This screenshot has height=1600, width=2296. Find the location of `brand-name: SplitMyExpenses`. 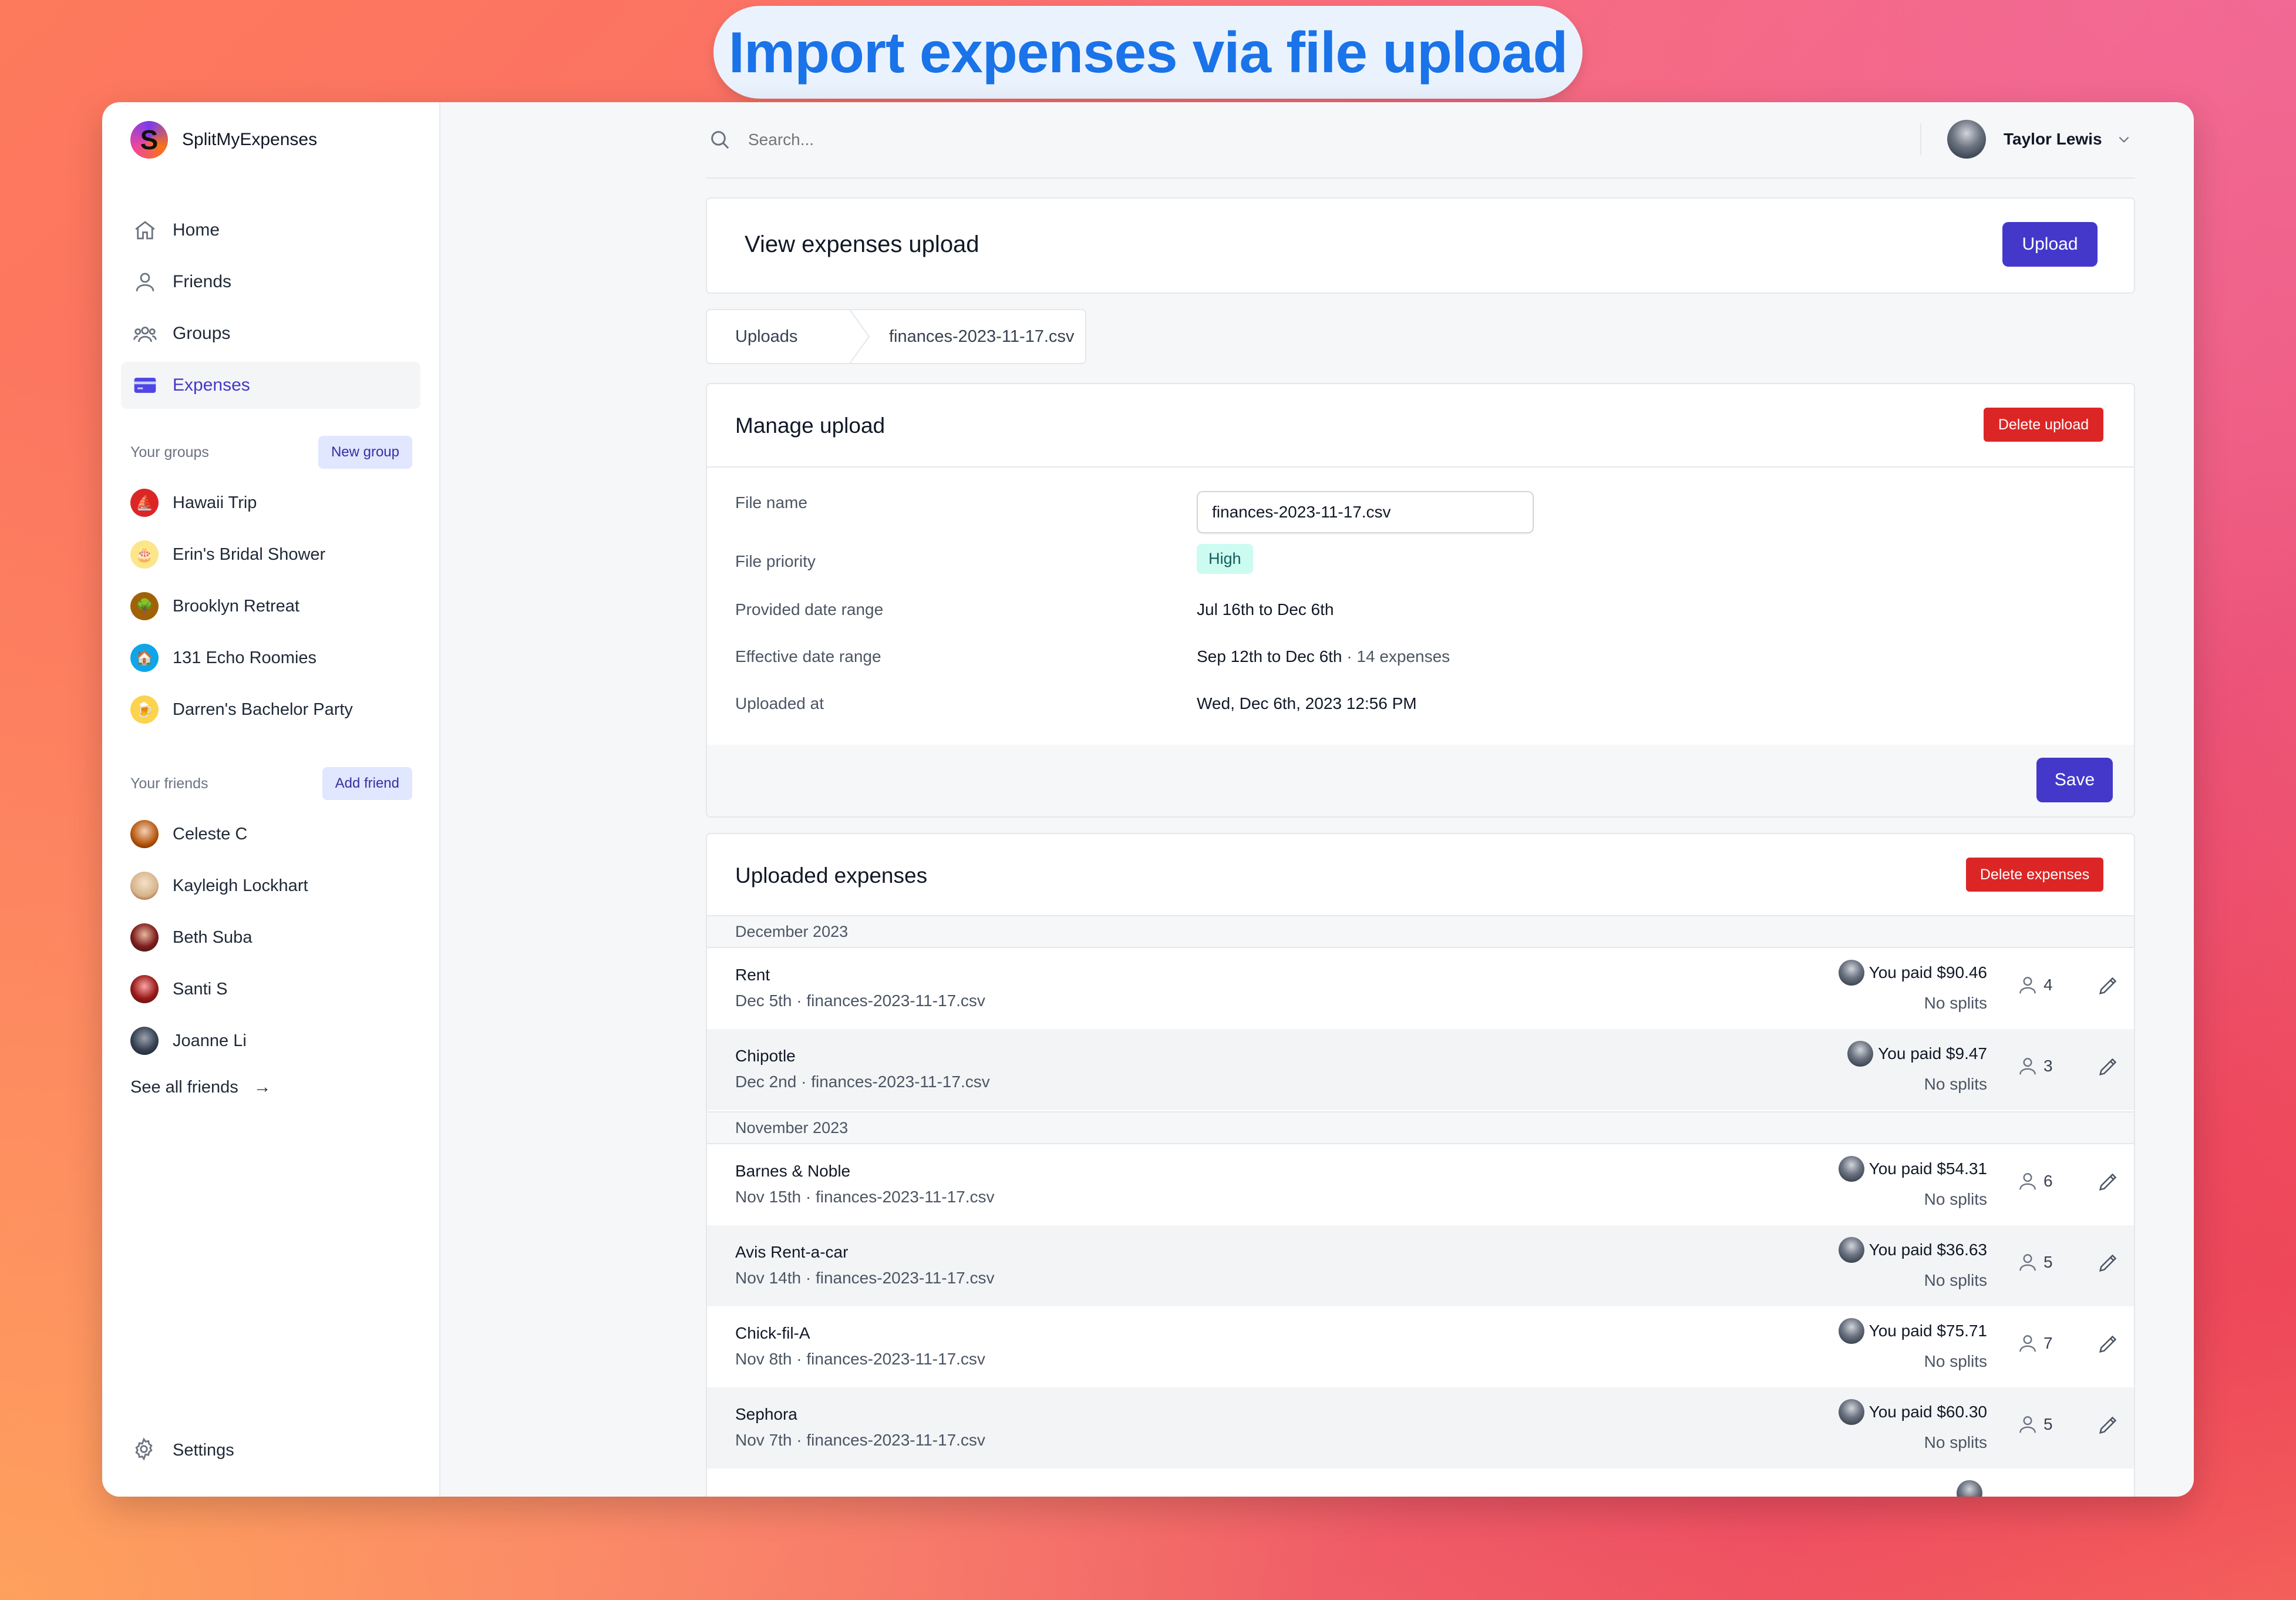

brand-name: SplitMyExpenses is located at coordinates (250, 139).